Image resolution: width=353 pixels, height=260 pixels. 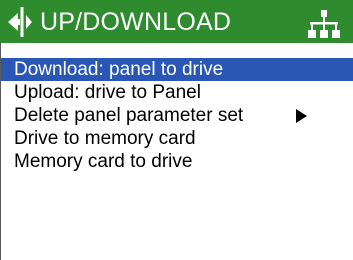 I want to click on menu-item-label: Delete panel parameter set, so click(x=129, y=115).